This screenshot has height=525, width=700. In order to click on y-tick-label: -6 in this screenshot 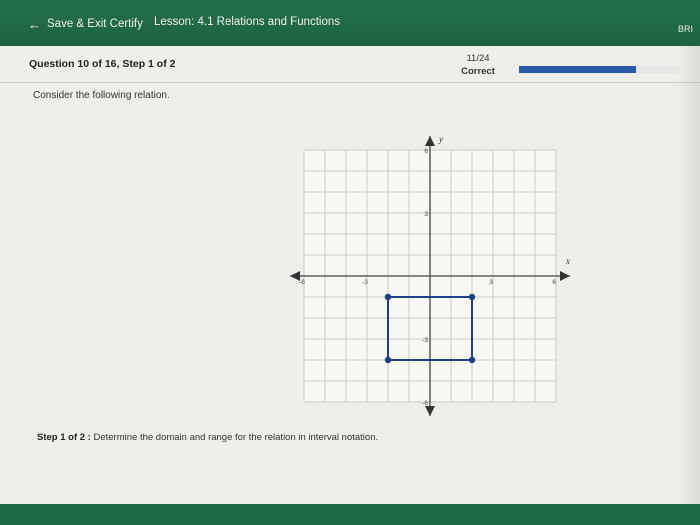, I will do `click(425, 403)`.